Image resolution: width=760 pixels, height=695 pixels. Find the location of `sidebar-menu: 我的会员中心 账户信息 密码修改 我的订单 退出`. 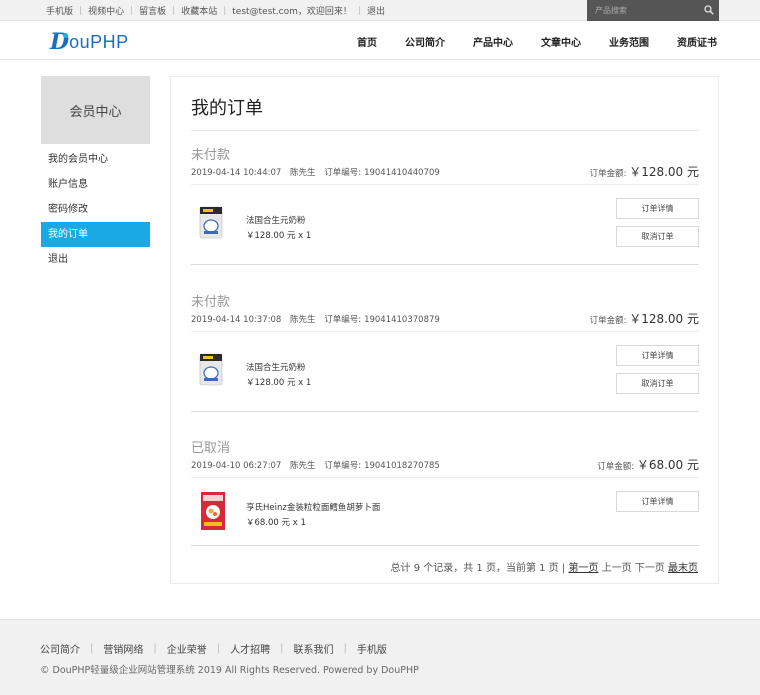

sidebar-menu: 我的会员中心 账户信息 密码修改 我的订单 退出 is located at coordinates (95, 209).